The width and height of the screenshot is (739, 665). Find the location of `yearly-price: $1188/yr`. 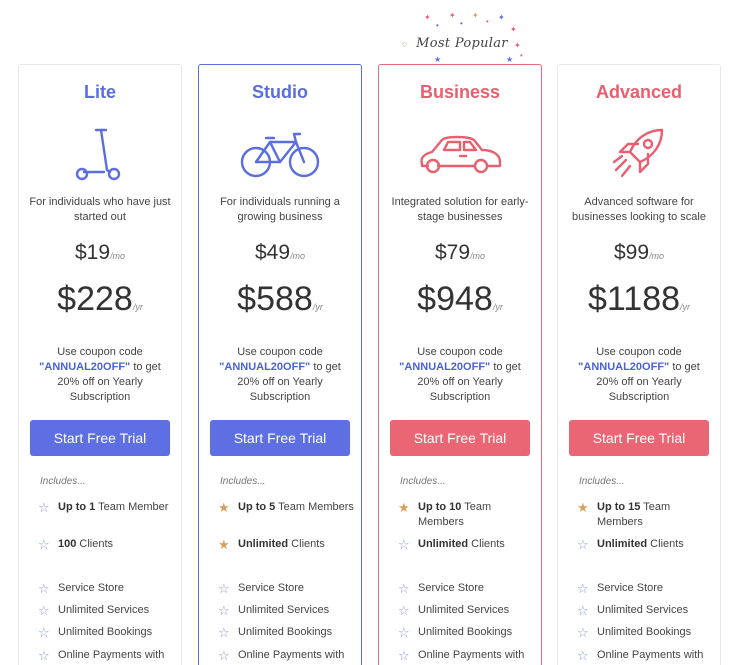

yearly-price: $1188/yr is located at coordinates (639, 299).